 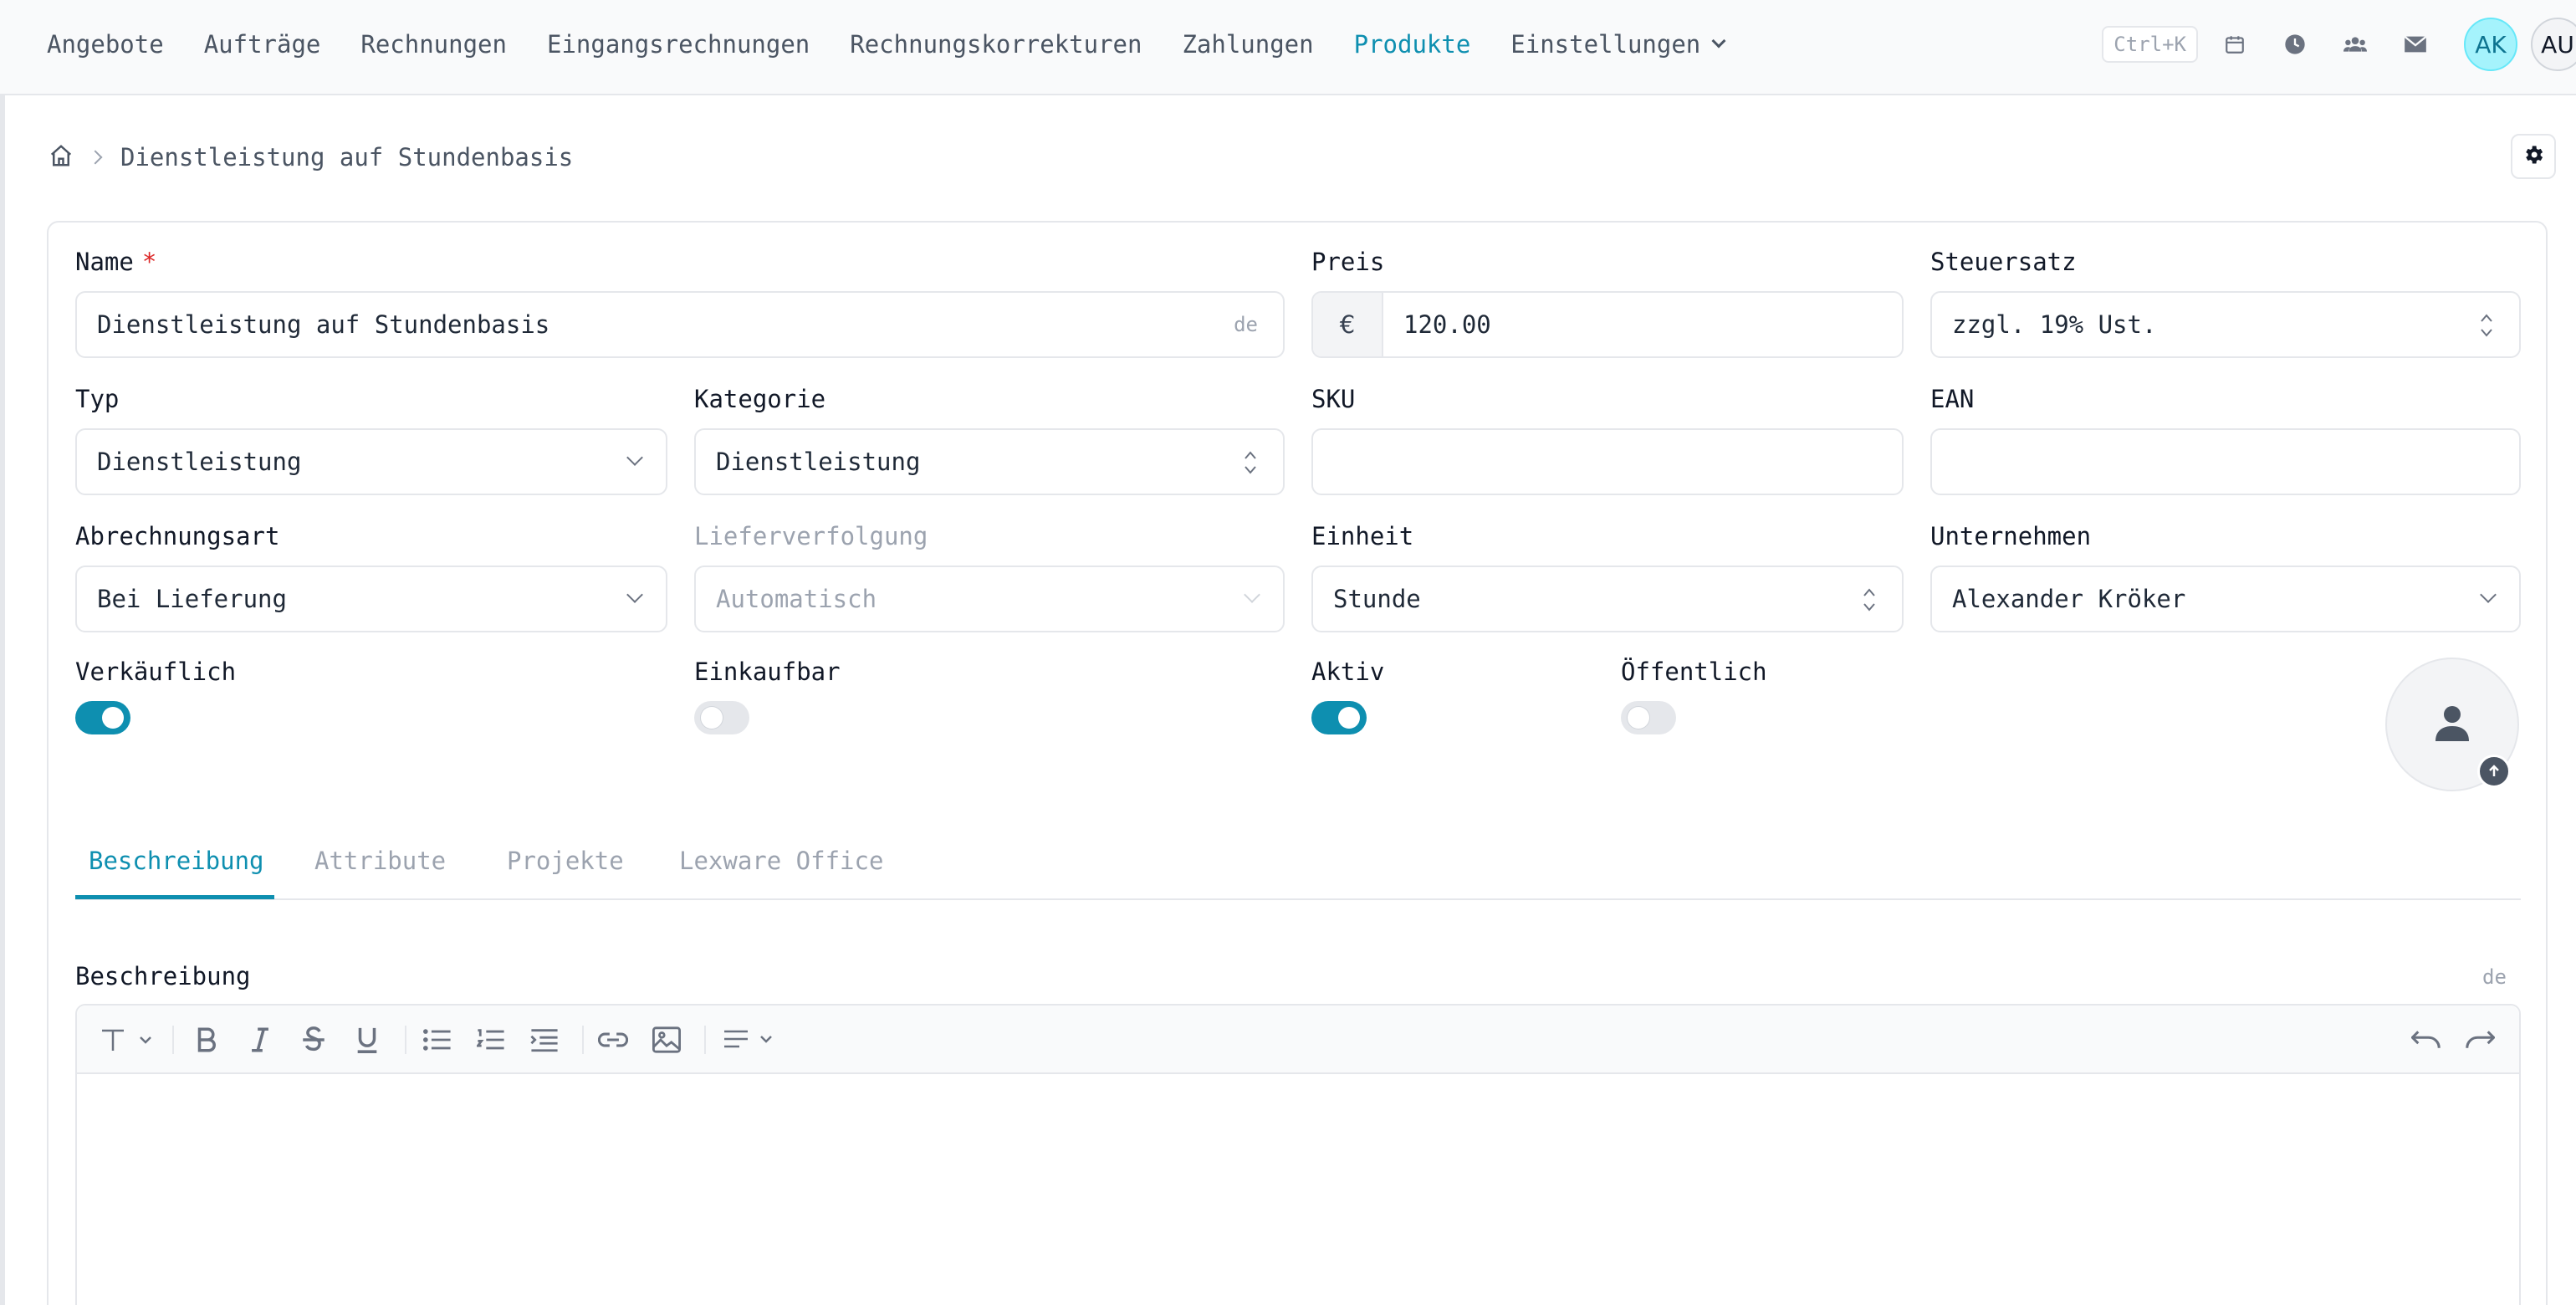 What do you see at coordinates (437, 1040) in the screenshot?
I see `bullet-list-icon` at bounding box center [437, 1040].